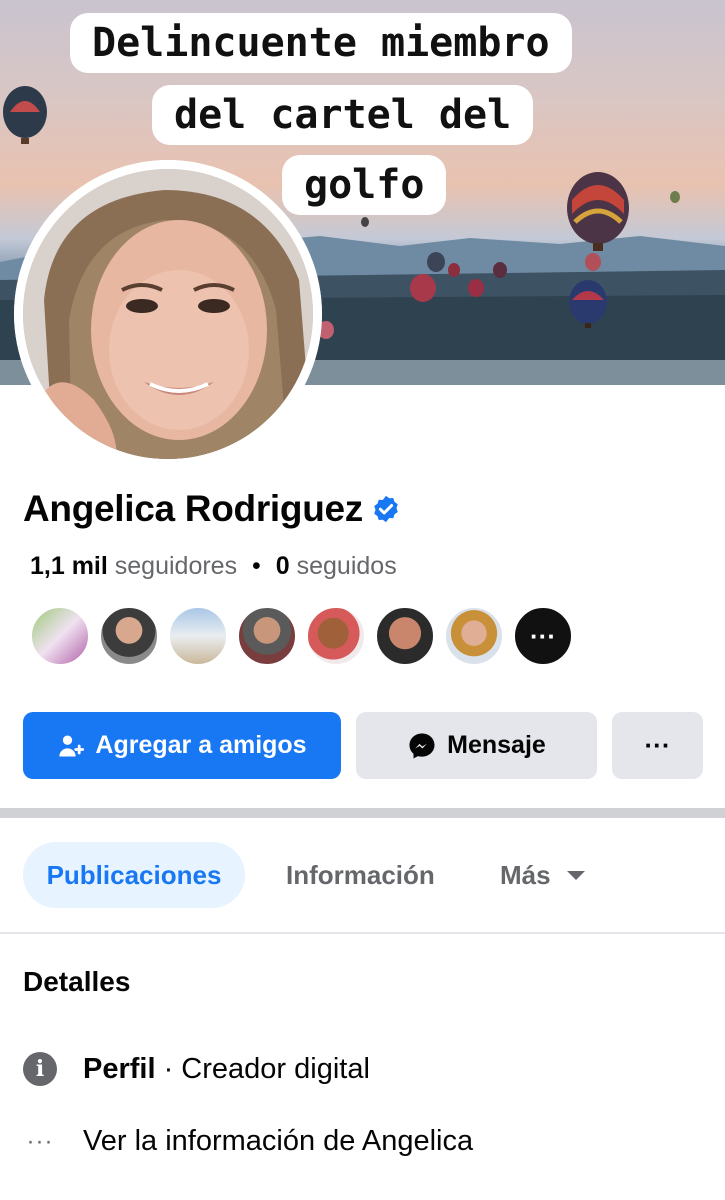 This screenshot has height=1200, width=725. Describe the element at coordinates (496, 745) in the screenshot. I see `message-label: Mensaje` at that location.